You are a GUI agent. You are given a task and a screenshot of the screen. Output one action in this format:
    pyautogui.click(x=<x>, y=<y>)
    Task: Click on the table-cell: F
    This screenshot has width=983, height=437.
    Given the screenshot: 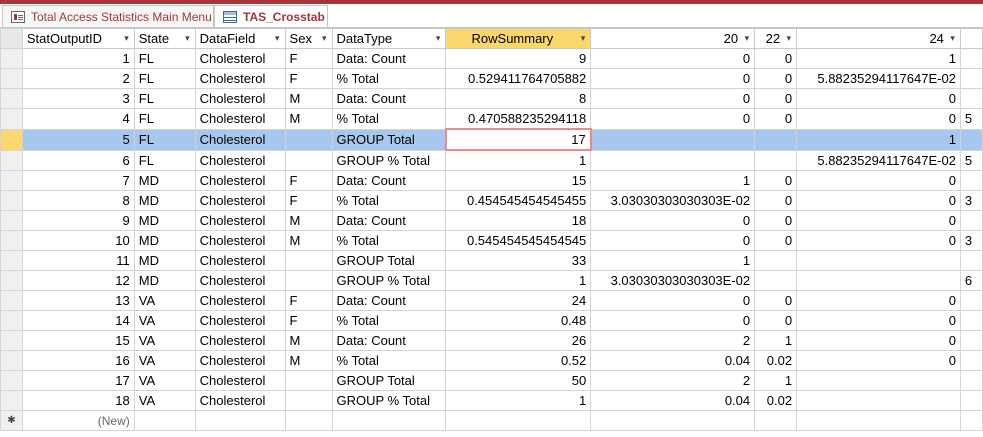 What is the action you would take?
    pyautogui.click(x=308, y=200)
    